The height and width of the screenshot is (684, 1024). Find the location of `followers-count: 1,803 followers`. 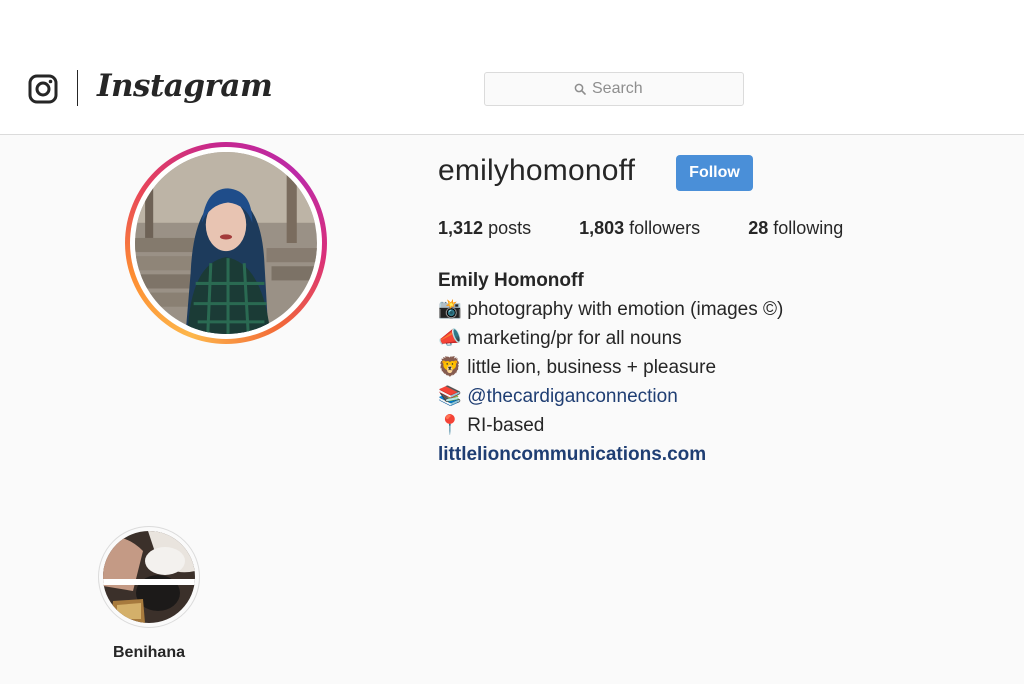

followers-count: 1,803 followers is located at coordinates (639, 228).